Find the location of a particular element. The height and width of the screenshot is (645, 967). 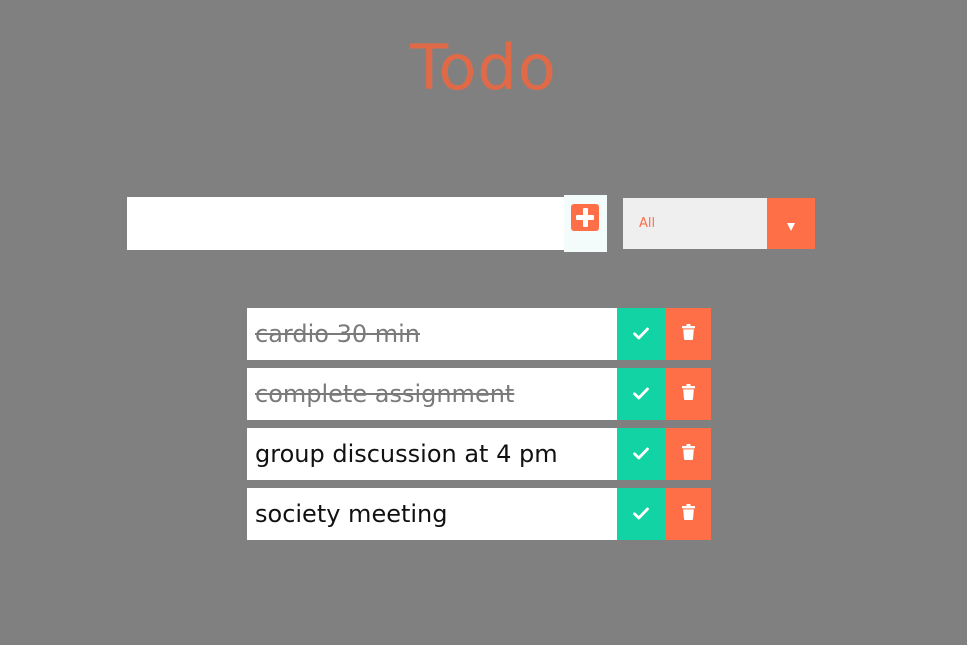

filter-dropdown-button is located at coordinates (791, 223).